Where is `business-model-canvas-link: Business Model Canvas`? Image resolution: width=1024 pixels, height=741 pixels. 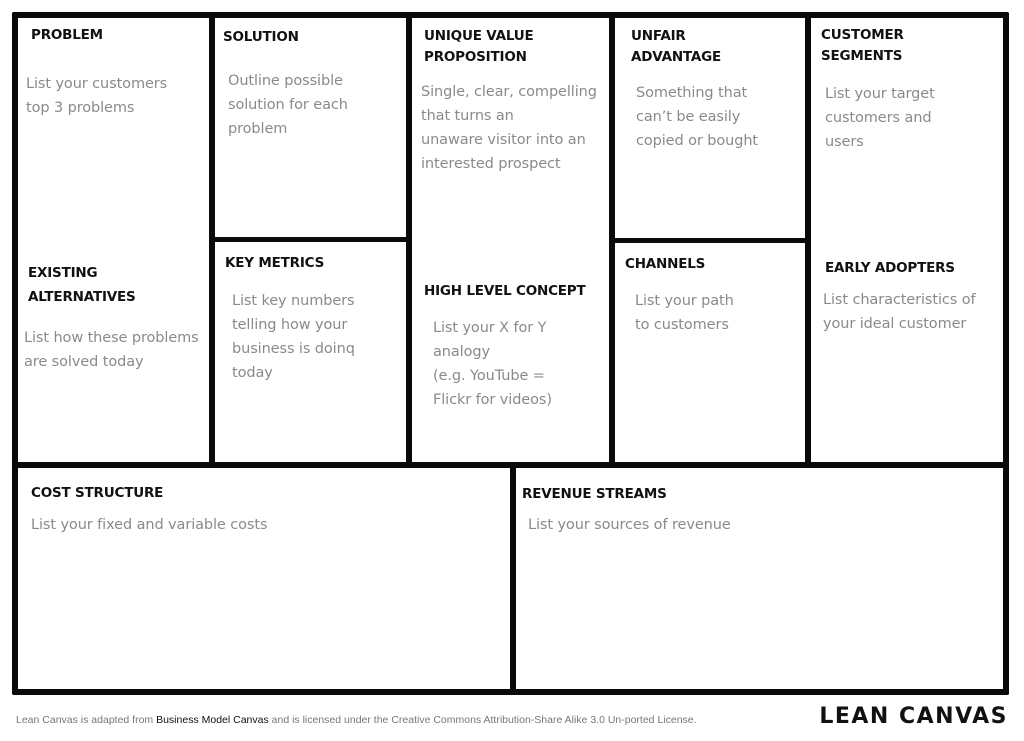
business-model-canvas-link: Business Model Canvas is located at coordinates (212, 720).